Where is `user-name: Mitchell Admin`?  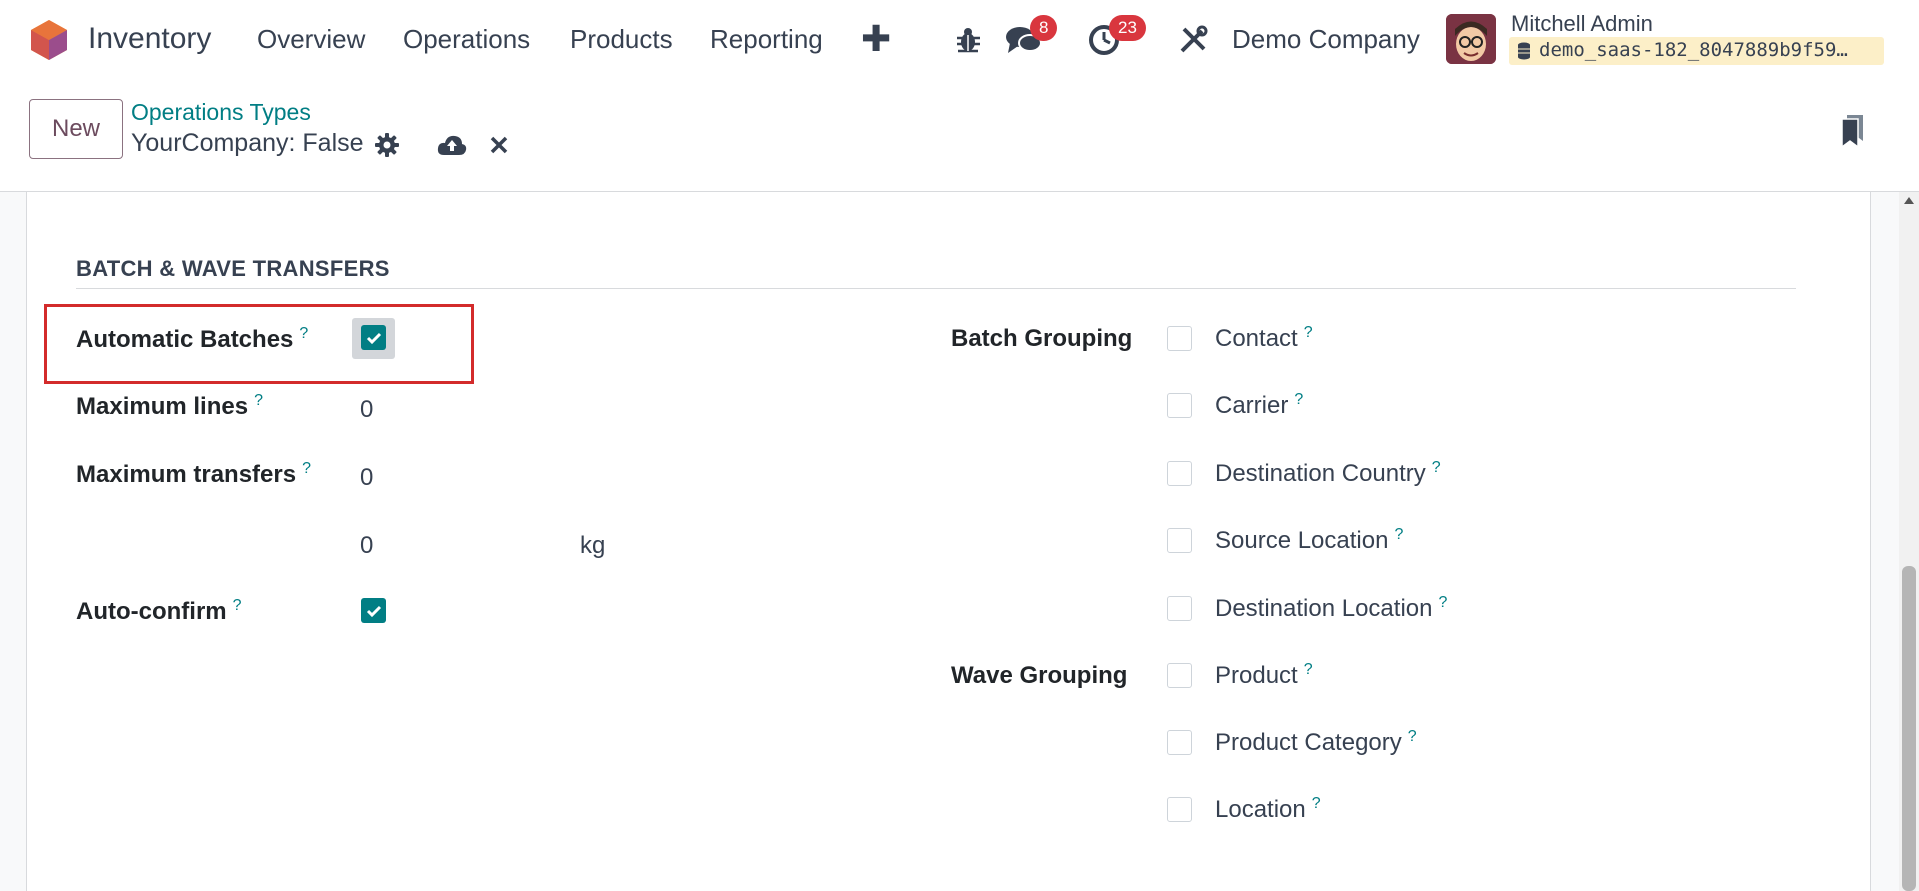 user-name: Mitchell Admin is located at coordinates (1582, 24).